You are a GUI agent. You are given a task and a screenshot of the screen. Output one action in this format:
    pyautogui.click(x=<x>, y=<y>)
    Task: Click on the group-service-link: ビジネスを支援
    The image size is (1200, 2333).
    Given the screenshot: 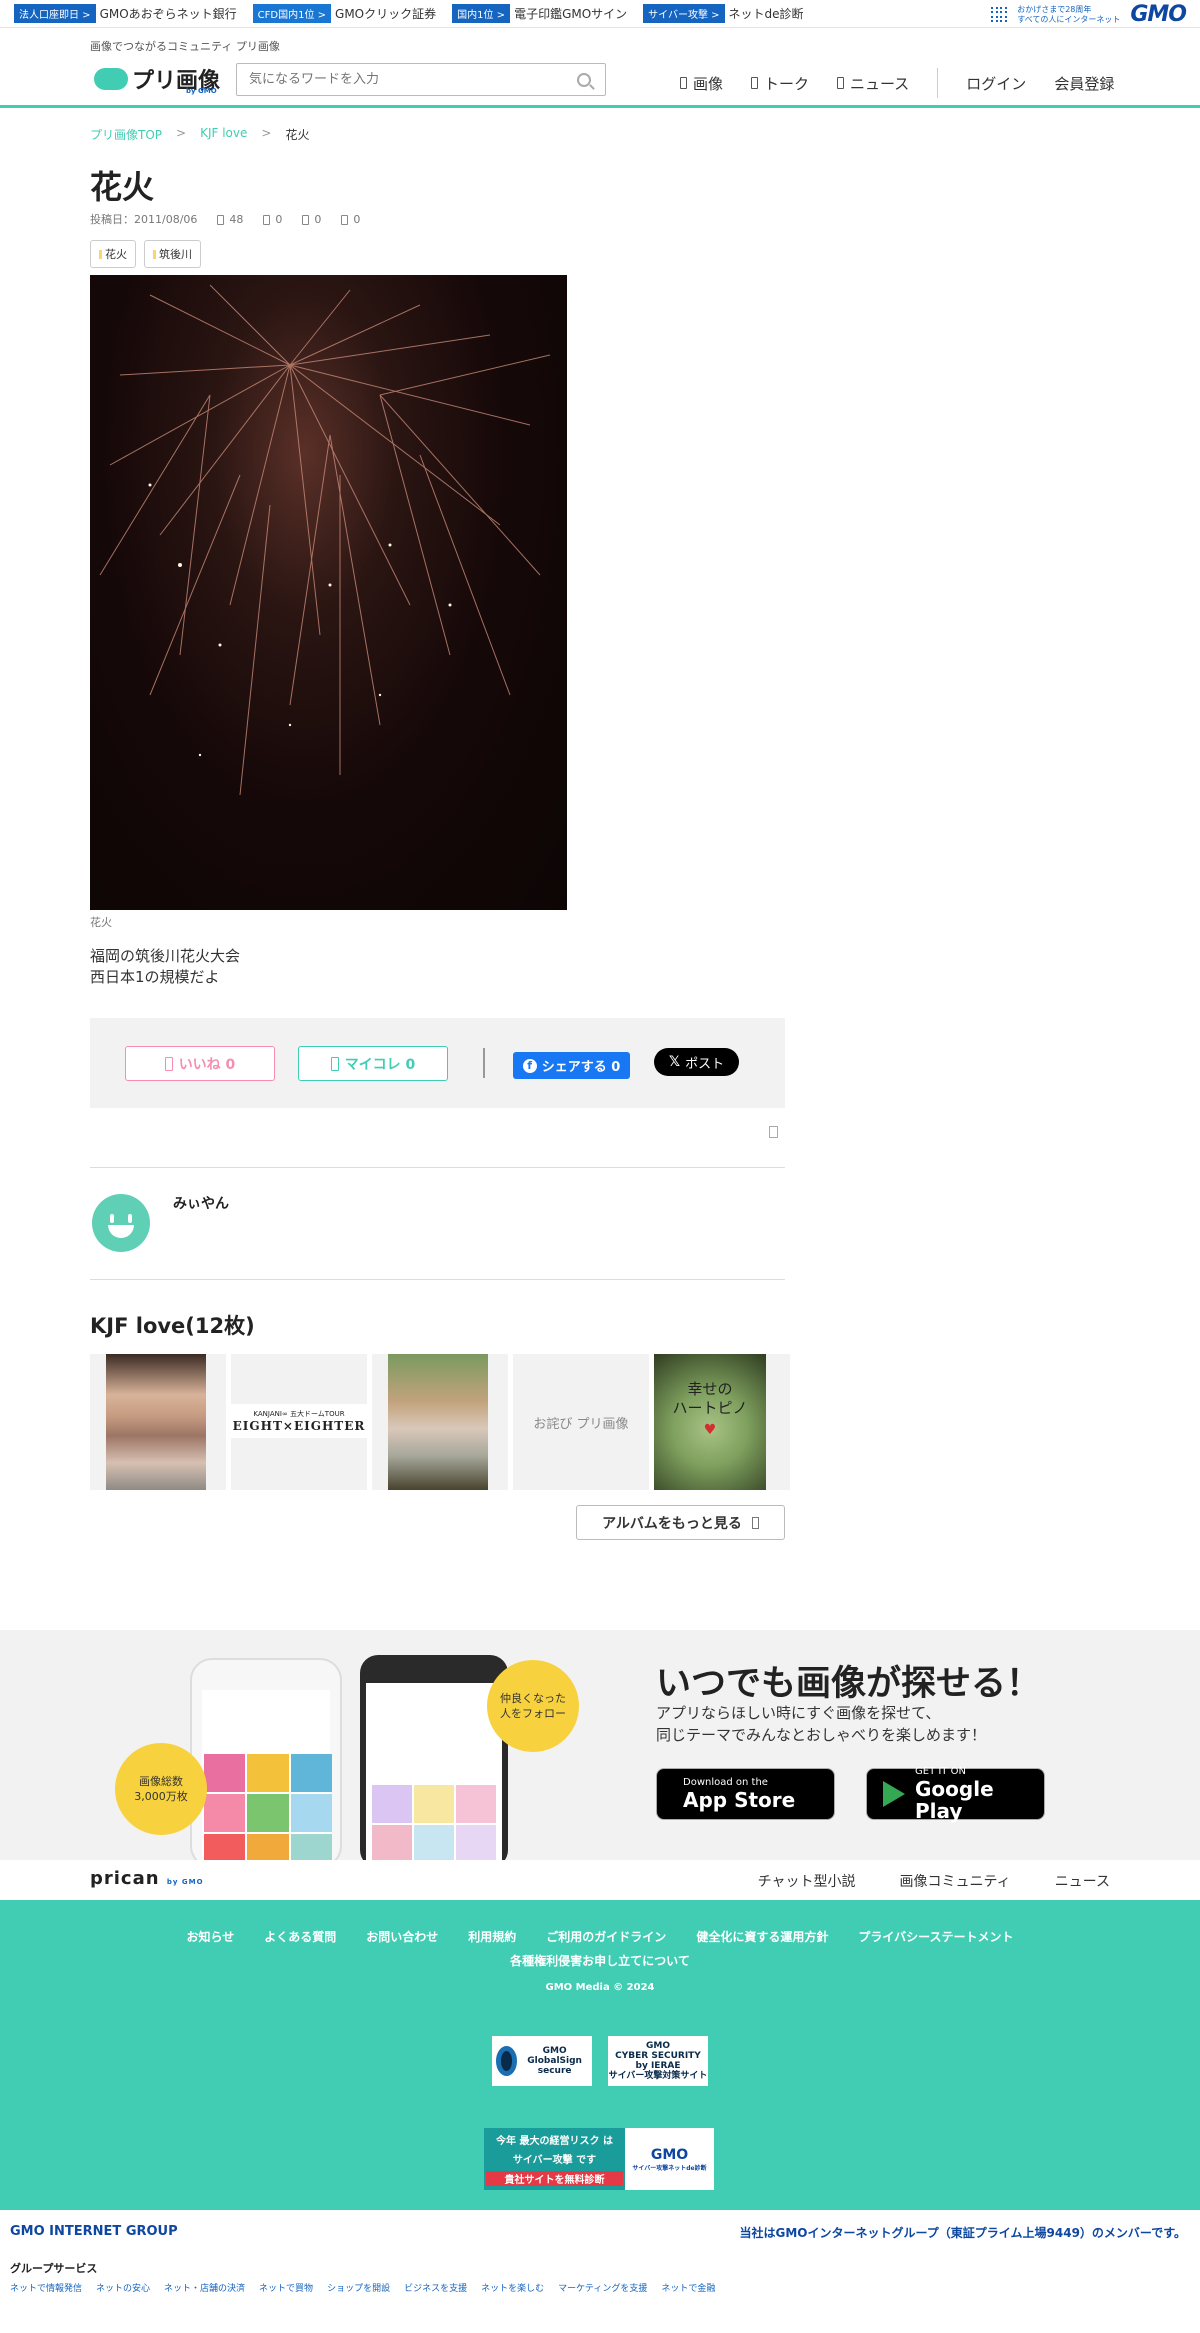 What is the action you would take?
    pyautogui.click(x=435, y=2287)
    